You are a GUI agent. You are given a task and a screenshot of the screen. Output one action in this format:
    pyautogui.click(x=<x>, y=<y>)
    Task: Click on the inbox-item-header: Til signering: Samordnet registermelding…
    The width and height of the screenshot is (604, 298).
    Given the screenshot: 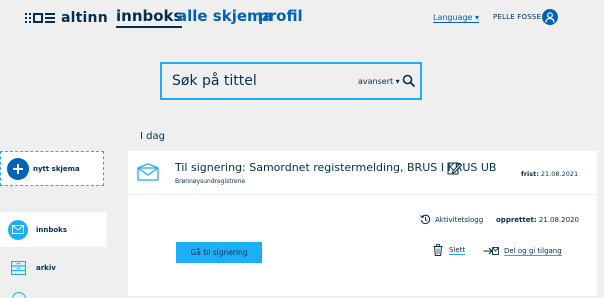 What is the action you would take?
    pyautogui.click(x=362, y=173)
    